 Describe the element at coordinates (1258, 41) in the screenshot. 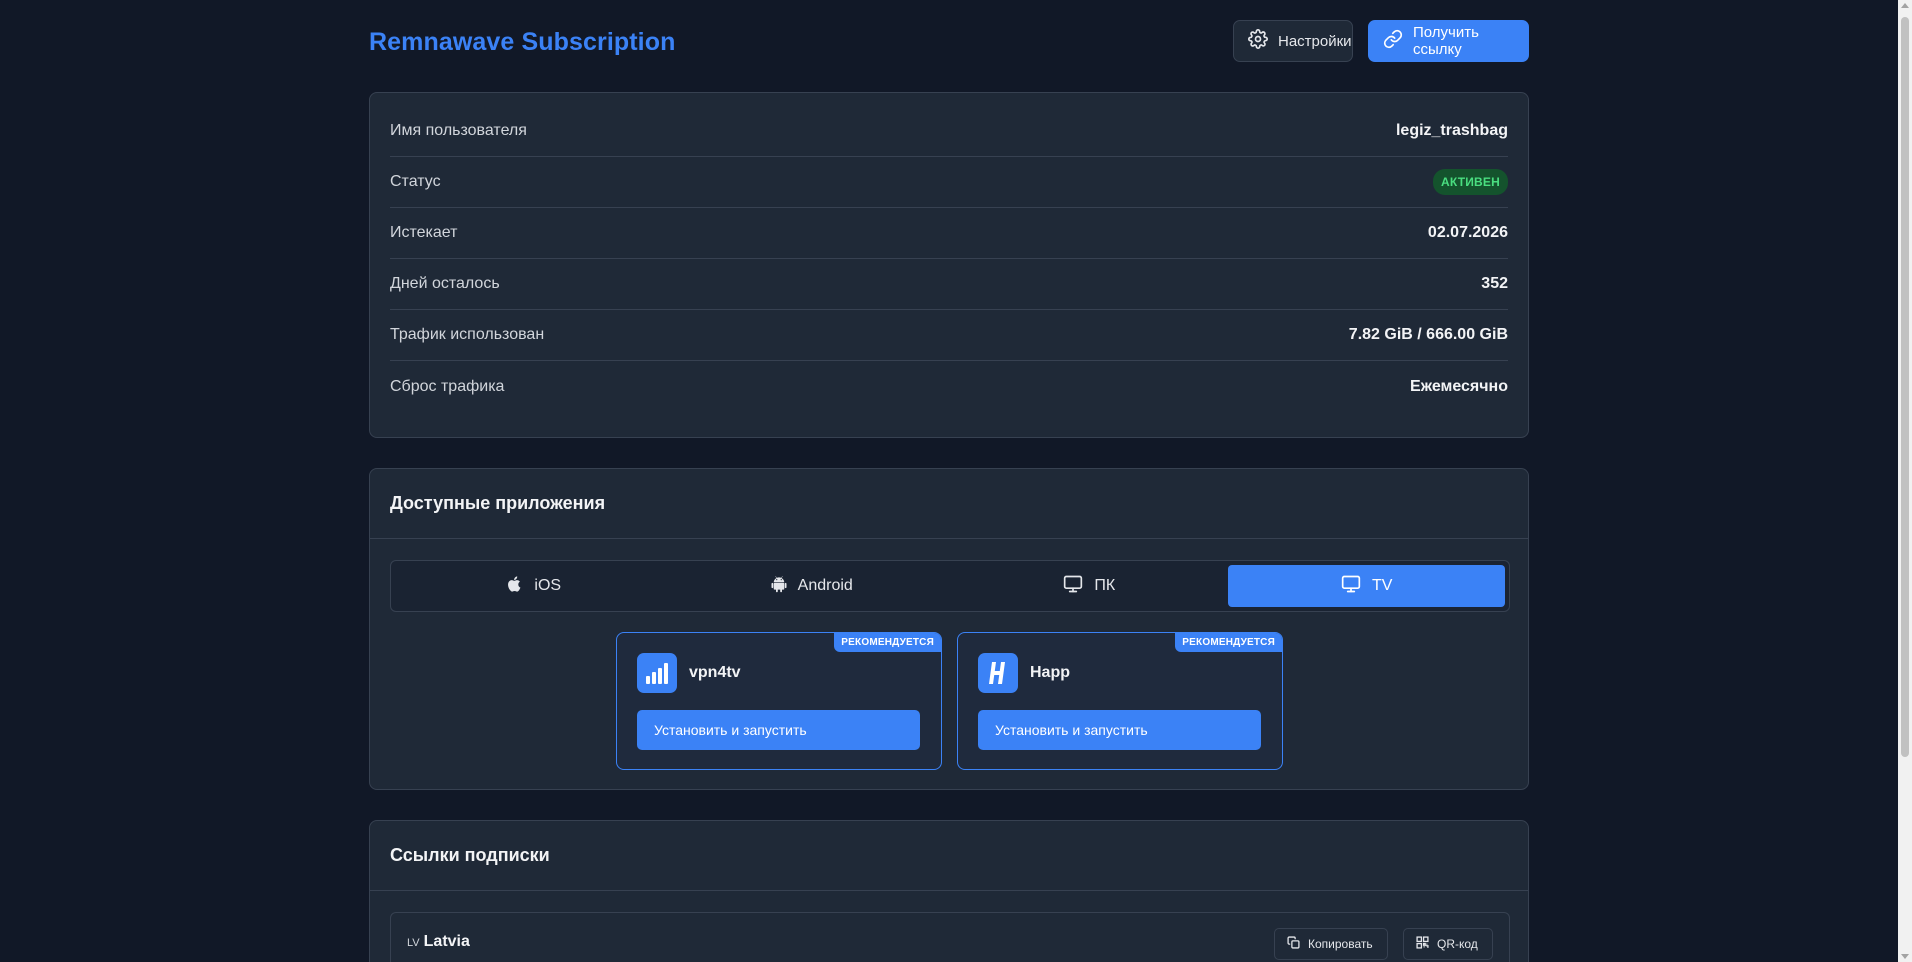

I see `gear-icon` at that location.